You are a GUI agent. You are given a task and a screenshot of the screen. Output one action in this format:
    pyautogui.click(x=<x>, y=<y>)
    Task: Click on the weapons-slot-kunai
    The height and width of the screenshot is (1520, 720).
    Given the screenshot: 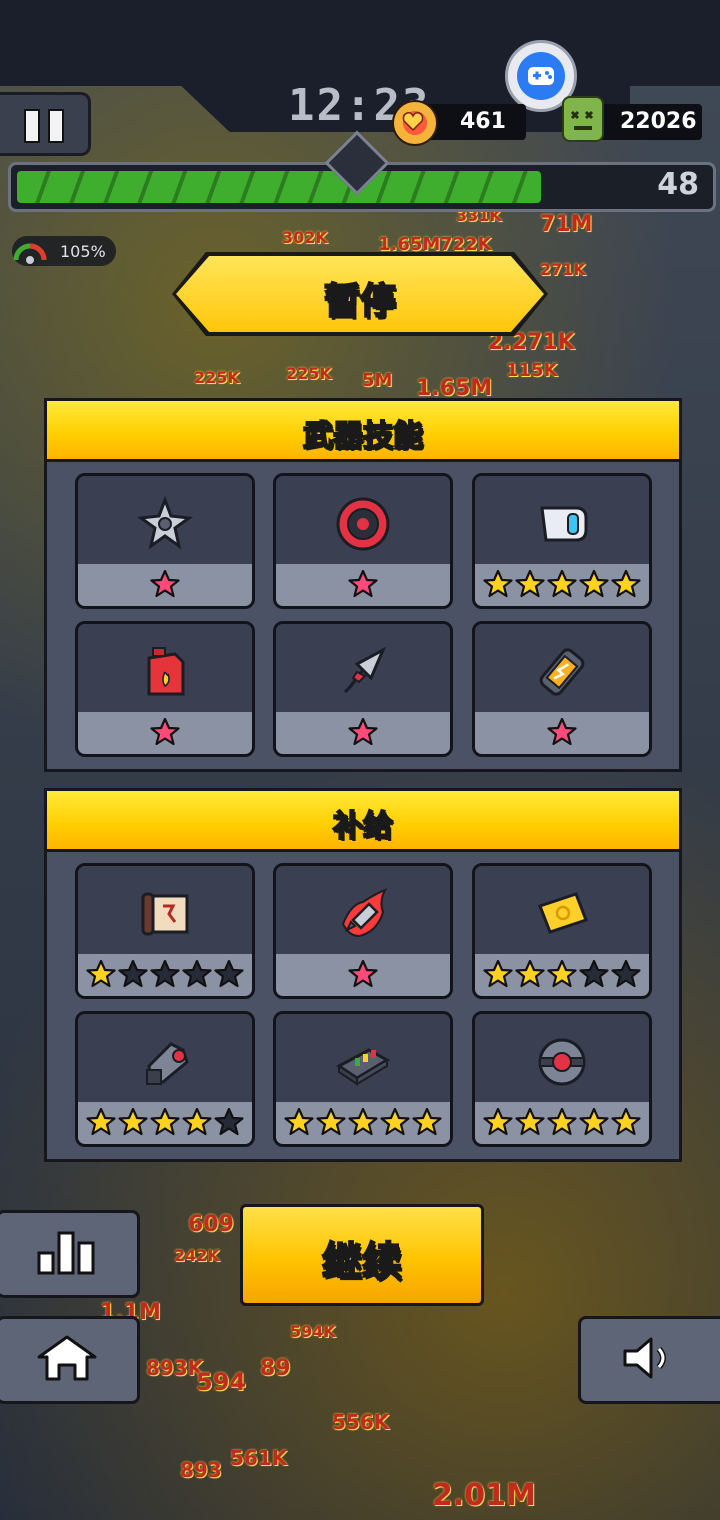 What is the action you would take?
    pyautogui.click(x=363, y=689)
    